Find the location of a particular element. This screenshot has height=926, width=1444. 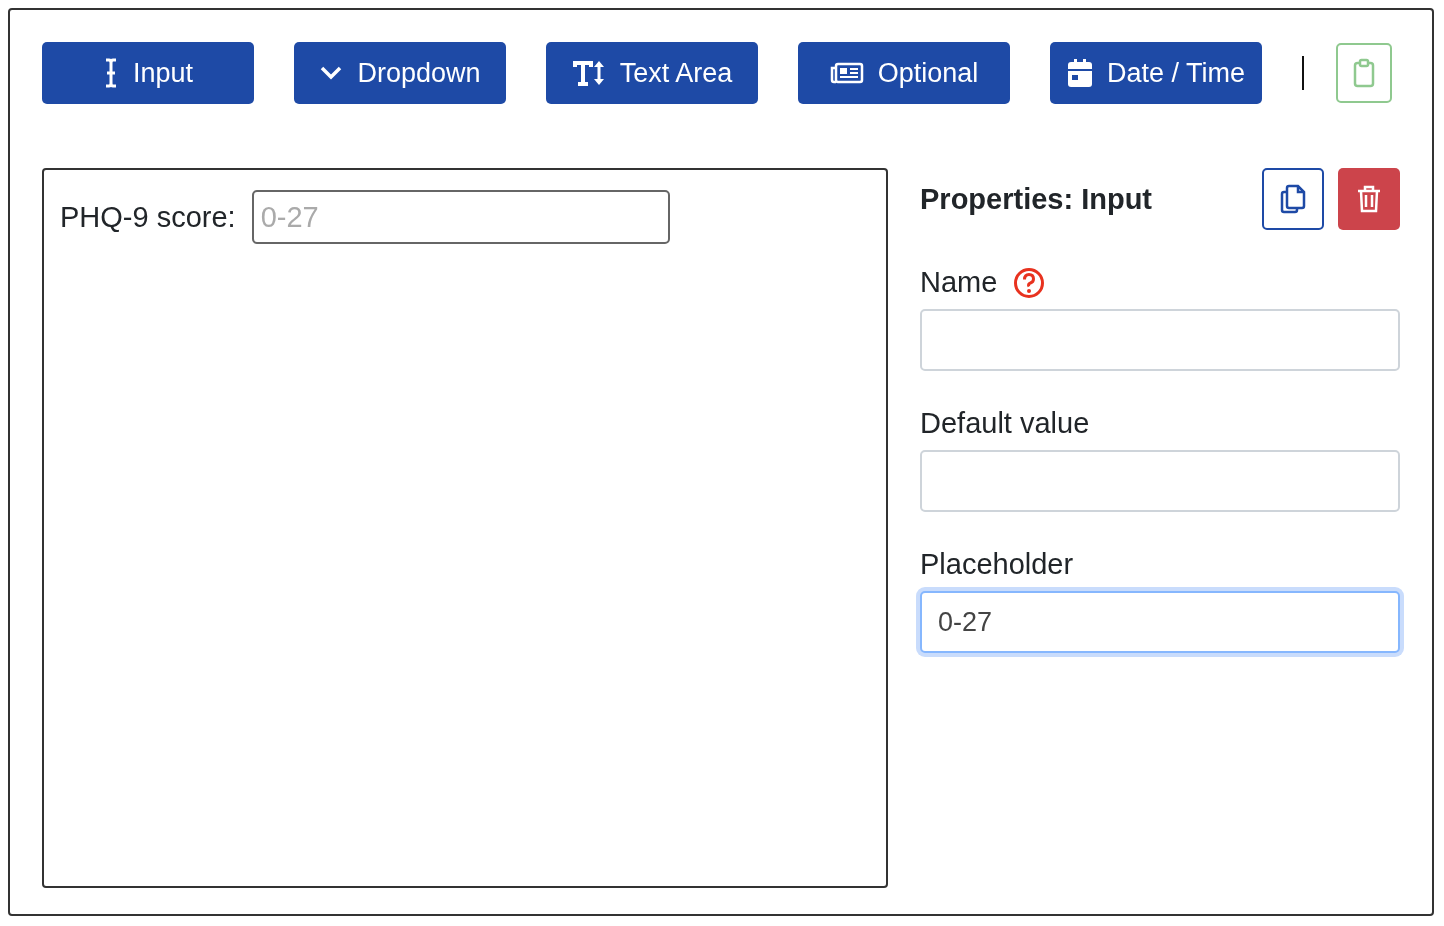

text-height-icon is located at coordinates (588, 73).